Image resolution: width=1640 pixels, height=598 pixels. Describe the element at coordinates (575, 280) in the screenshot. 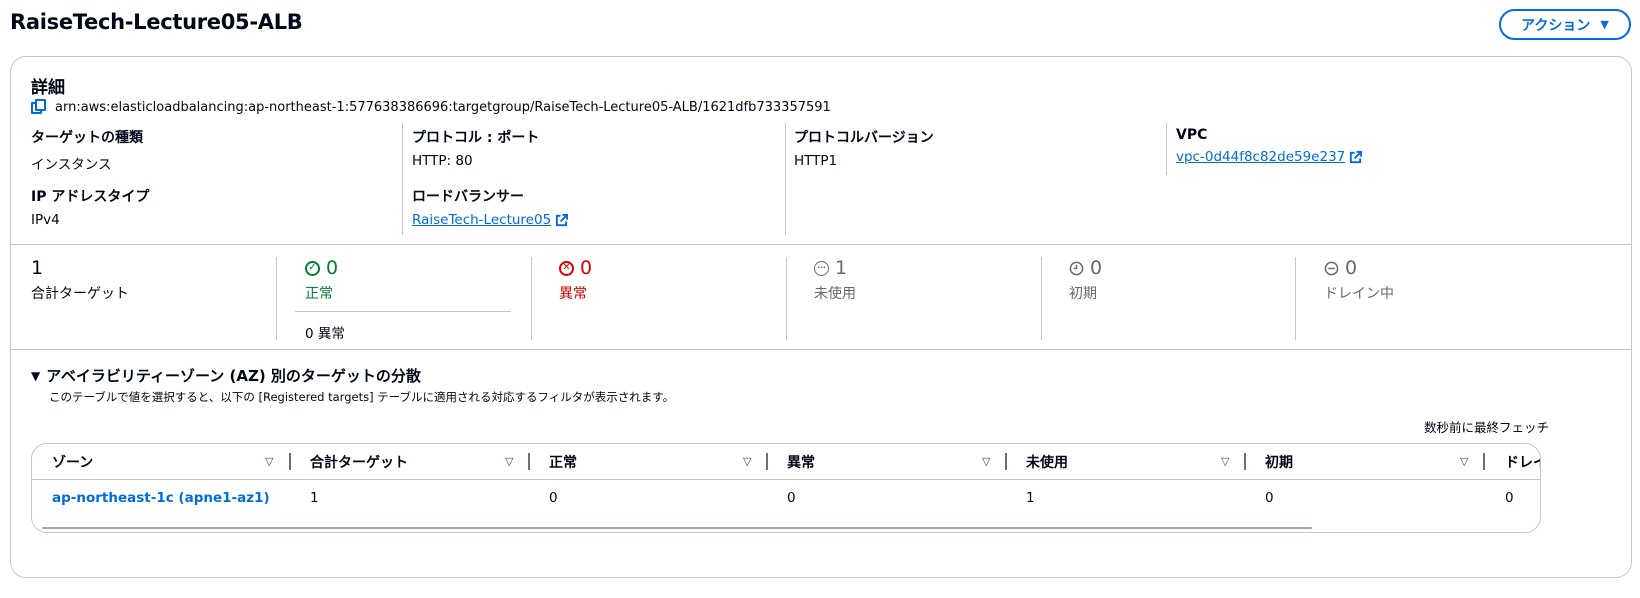

I see `stat-unhealthy: ✕ 0 異常` at that location.